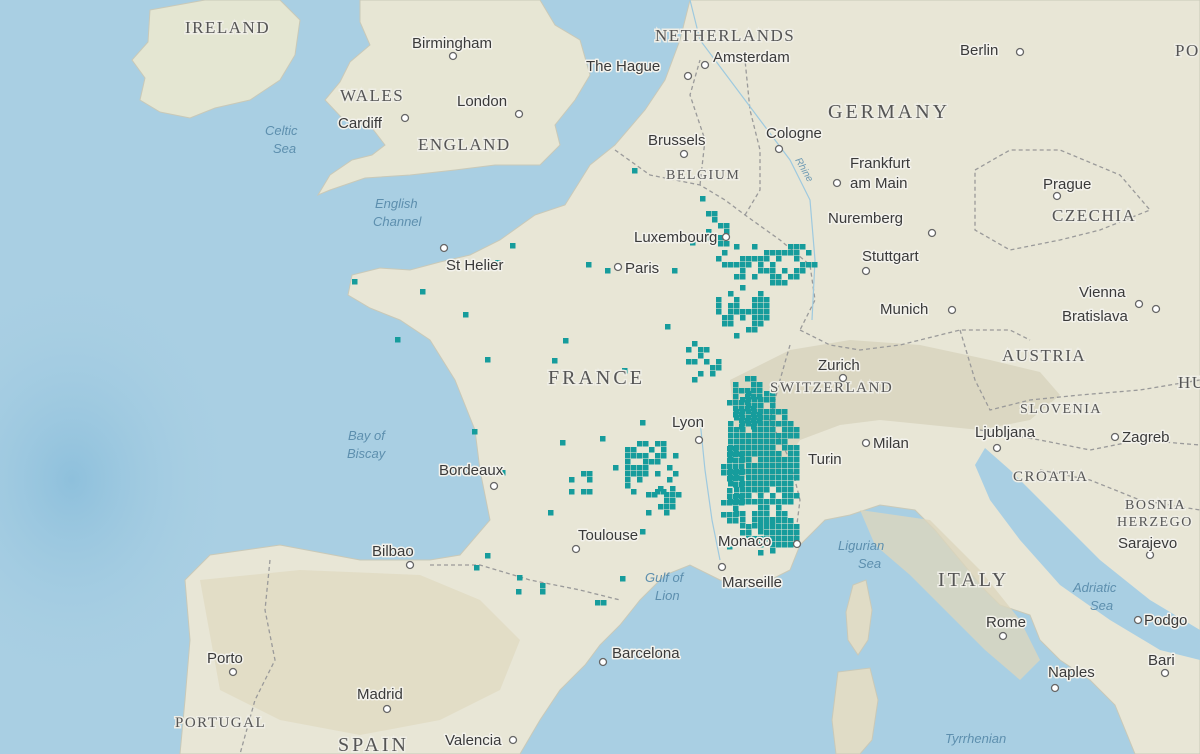  Describe the element at coordinates (752, 582) in the screenshot. I see `city-label-marseille: Marseille` at that location.